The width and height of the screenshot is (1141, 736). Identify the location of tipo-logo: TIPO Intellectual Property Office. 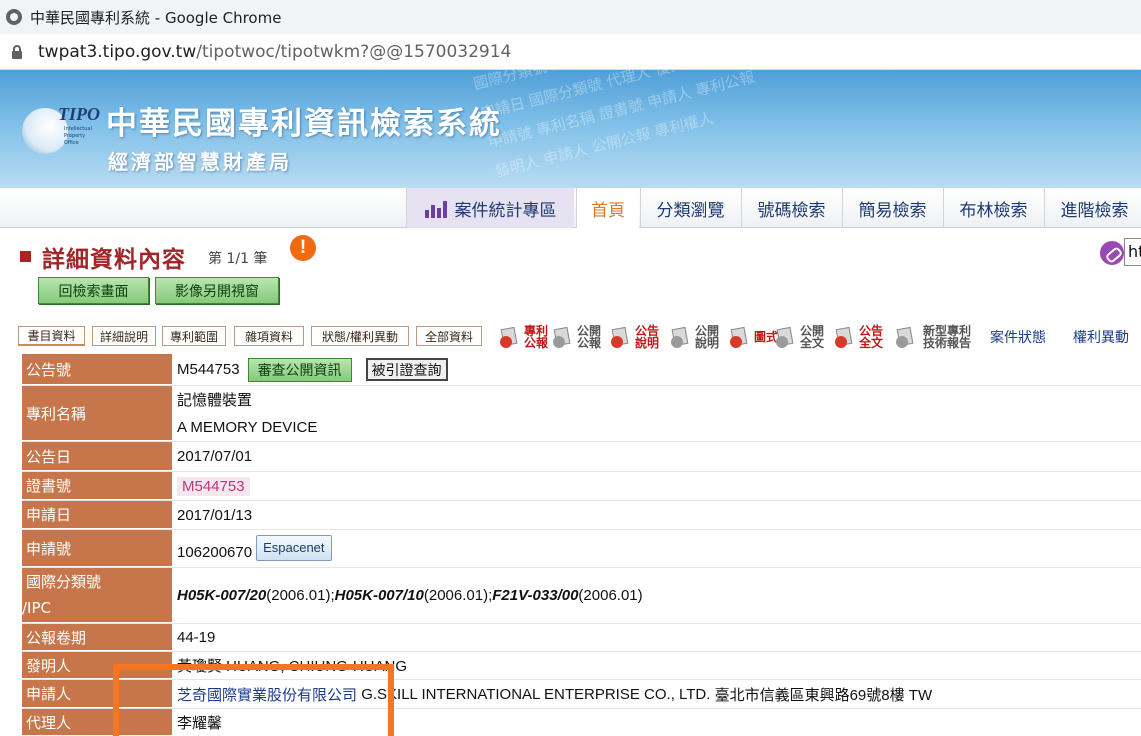
(61, 131).